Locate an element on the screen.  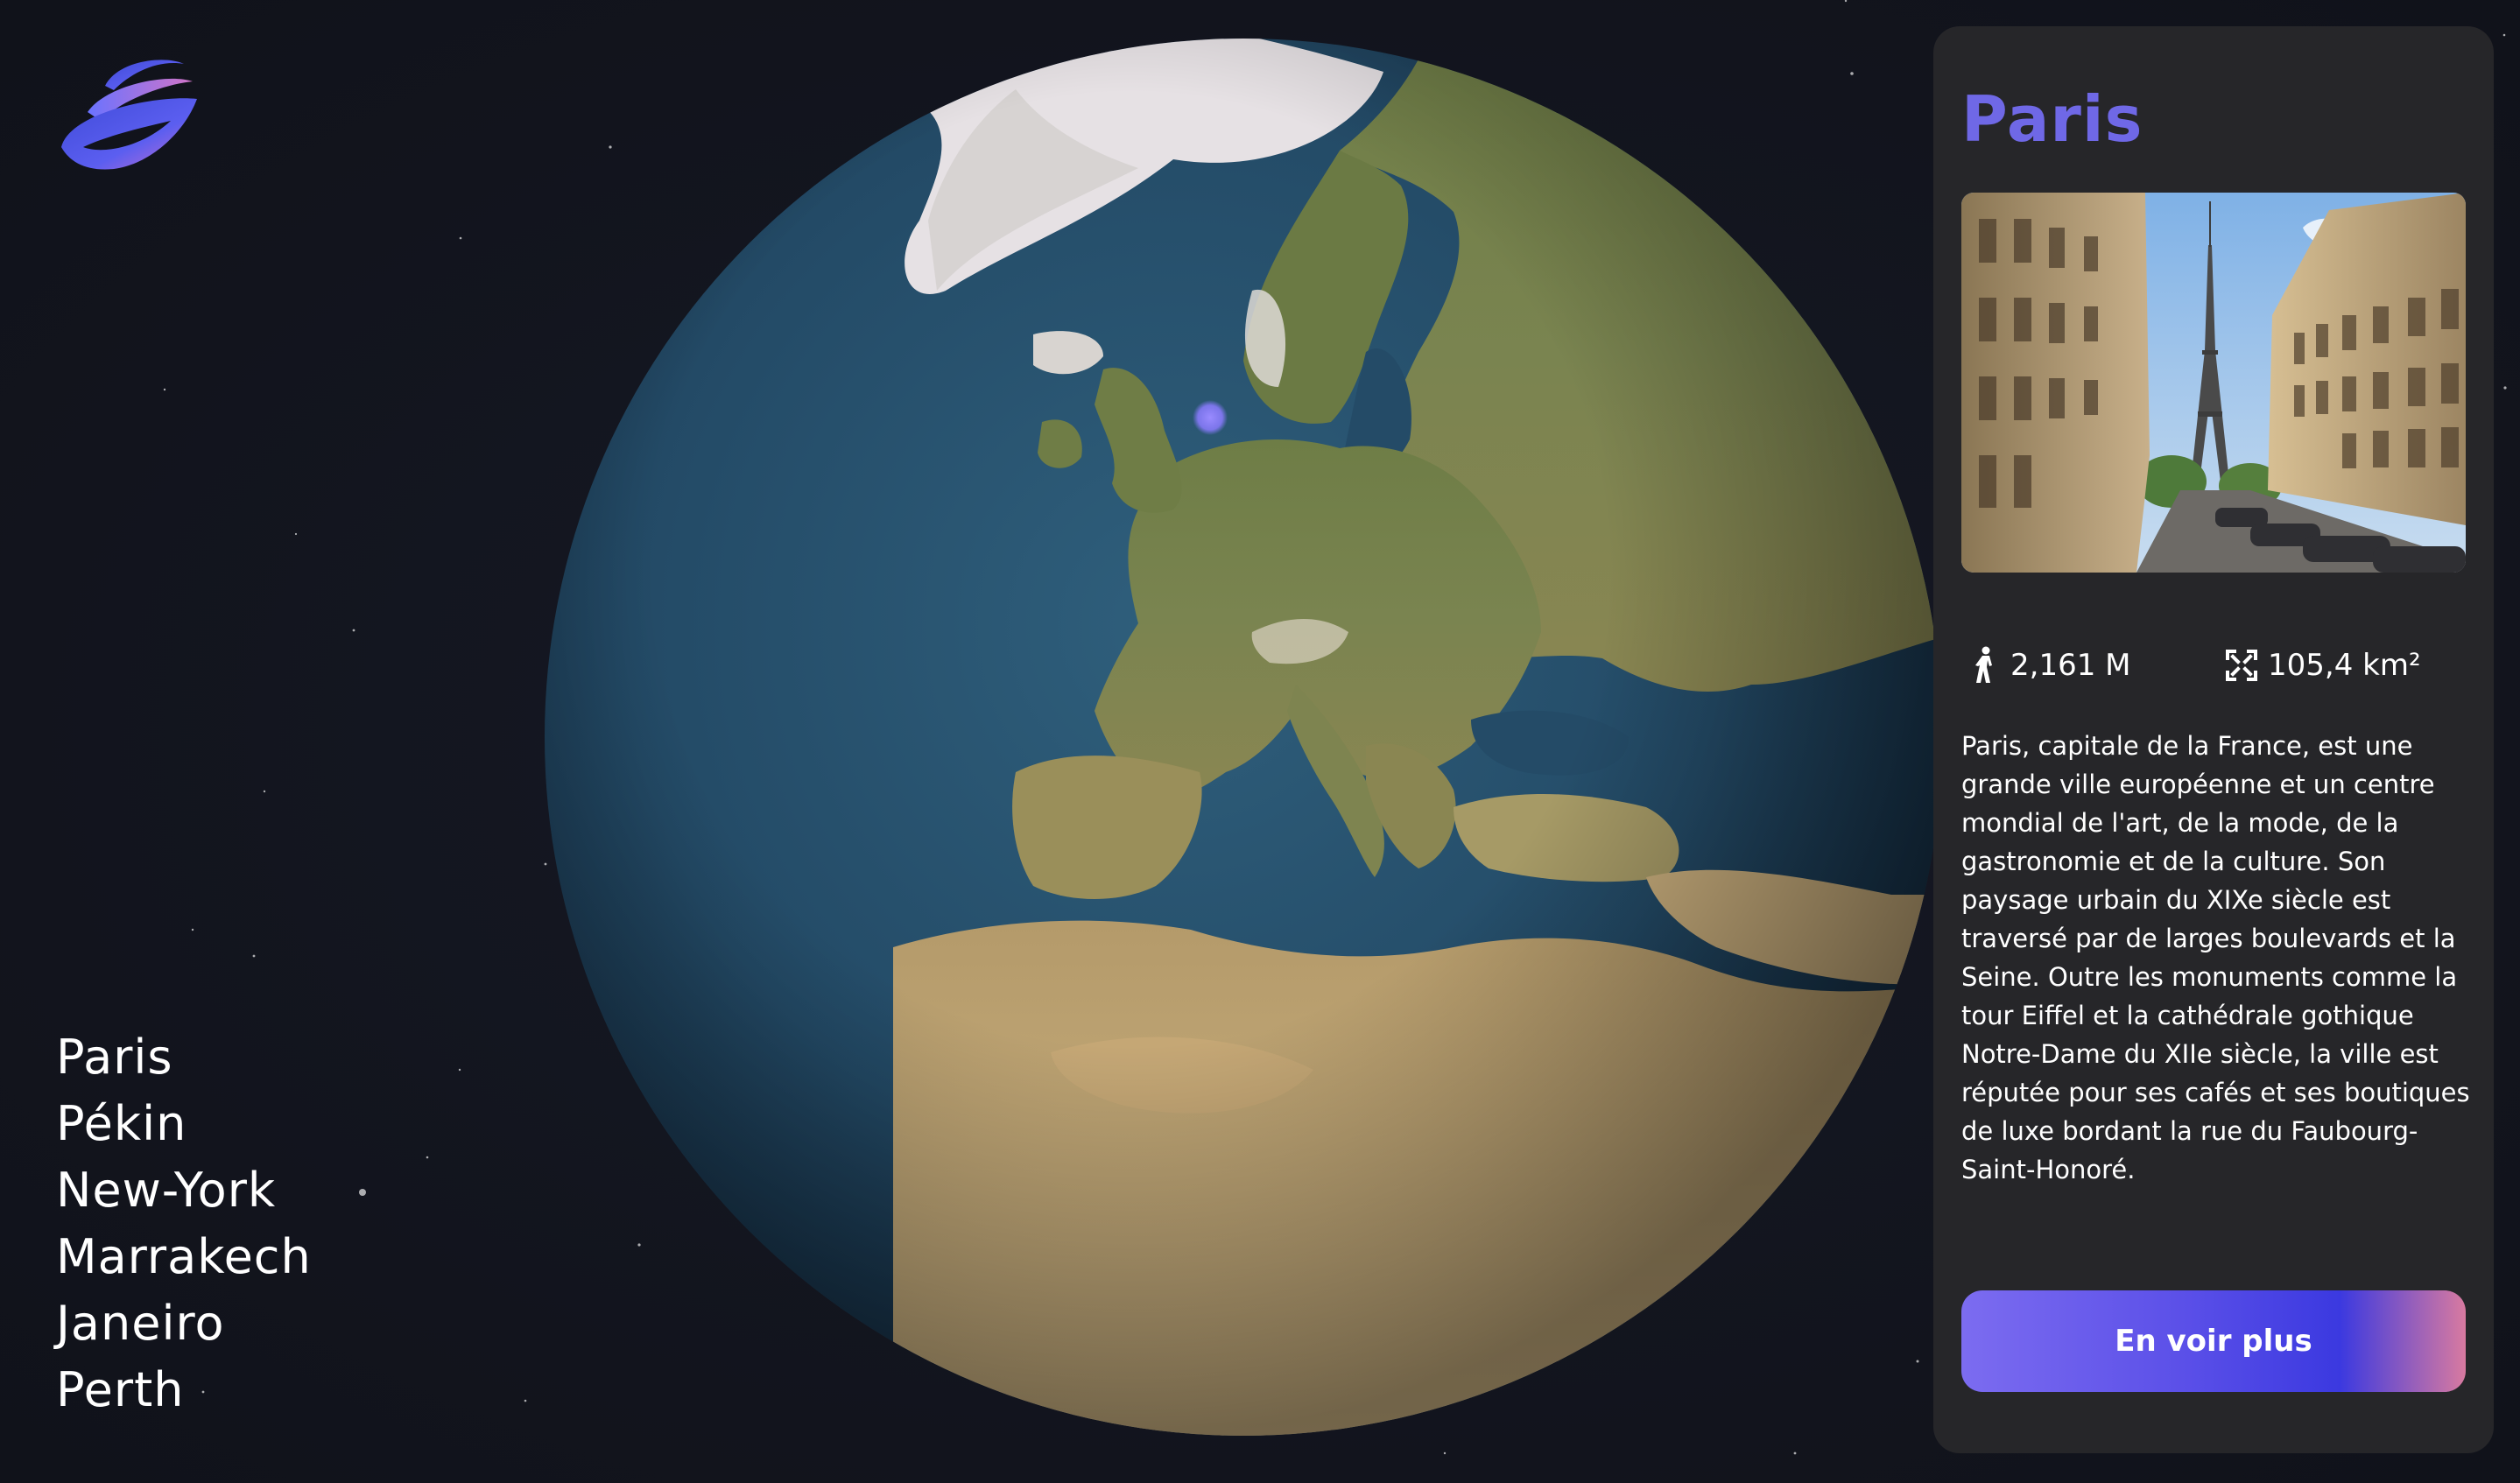
city-stats: 2,161 M 105,4 km² is located at coordinates (2213, 665).